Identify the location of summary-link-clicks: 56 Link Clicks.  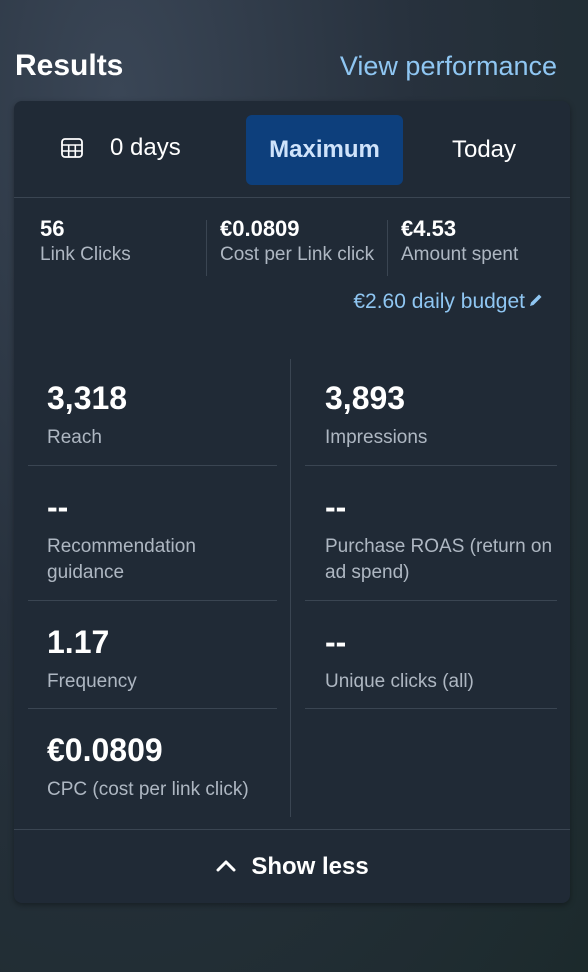
(85, 247).